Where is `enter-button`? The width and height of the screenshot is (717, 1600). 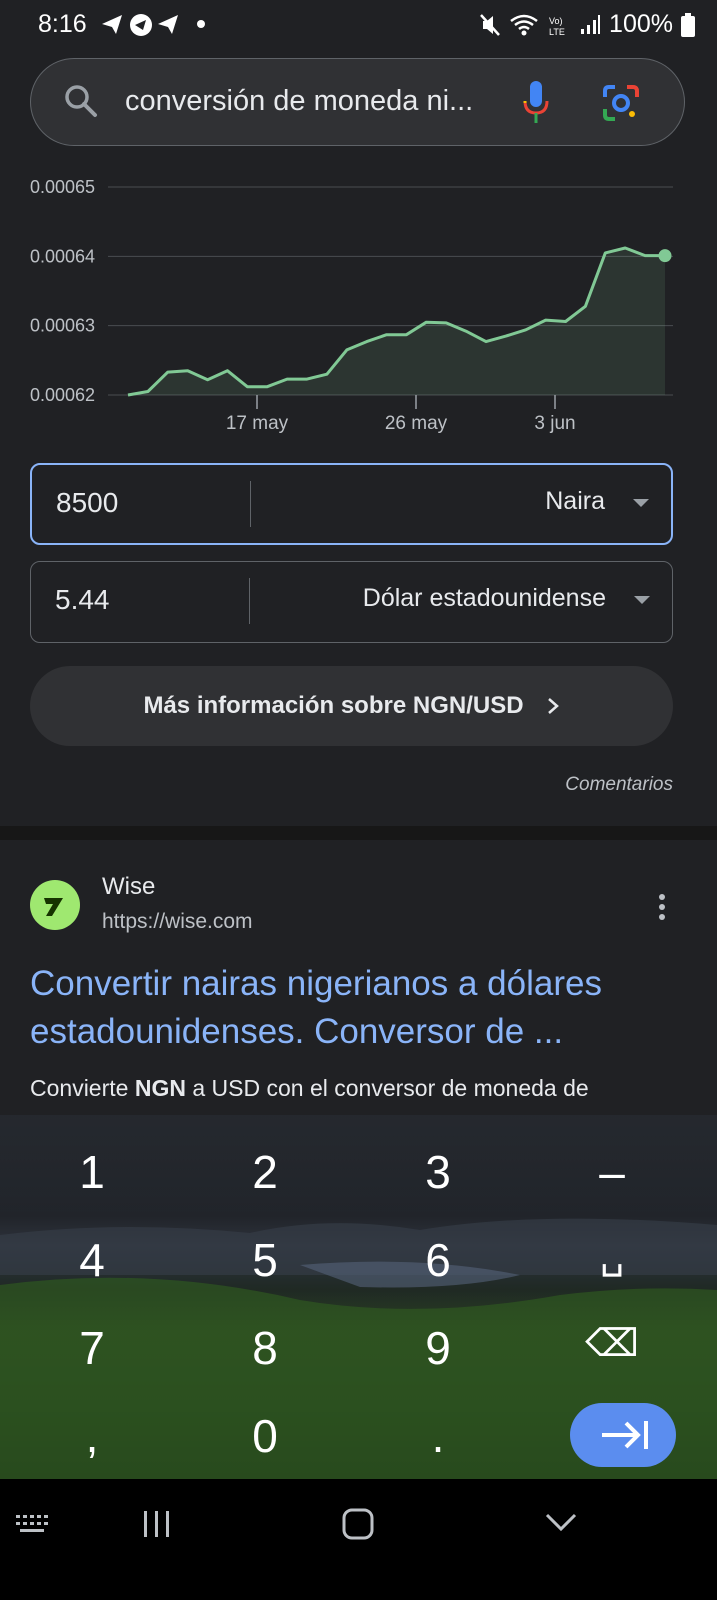 enter-button is located at coordinates (623, 1435).